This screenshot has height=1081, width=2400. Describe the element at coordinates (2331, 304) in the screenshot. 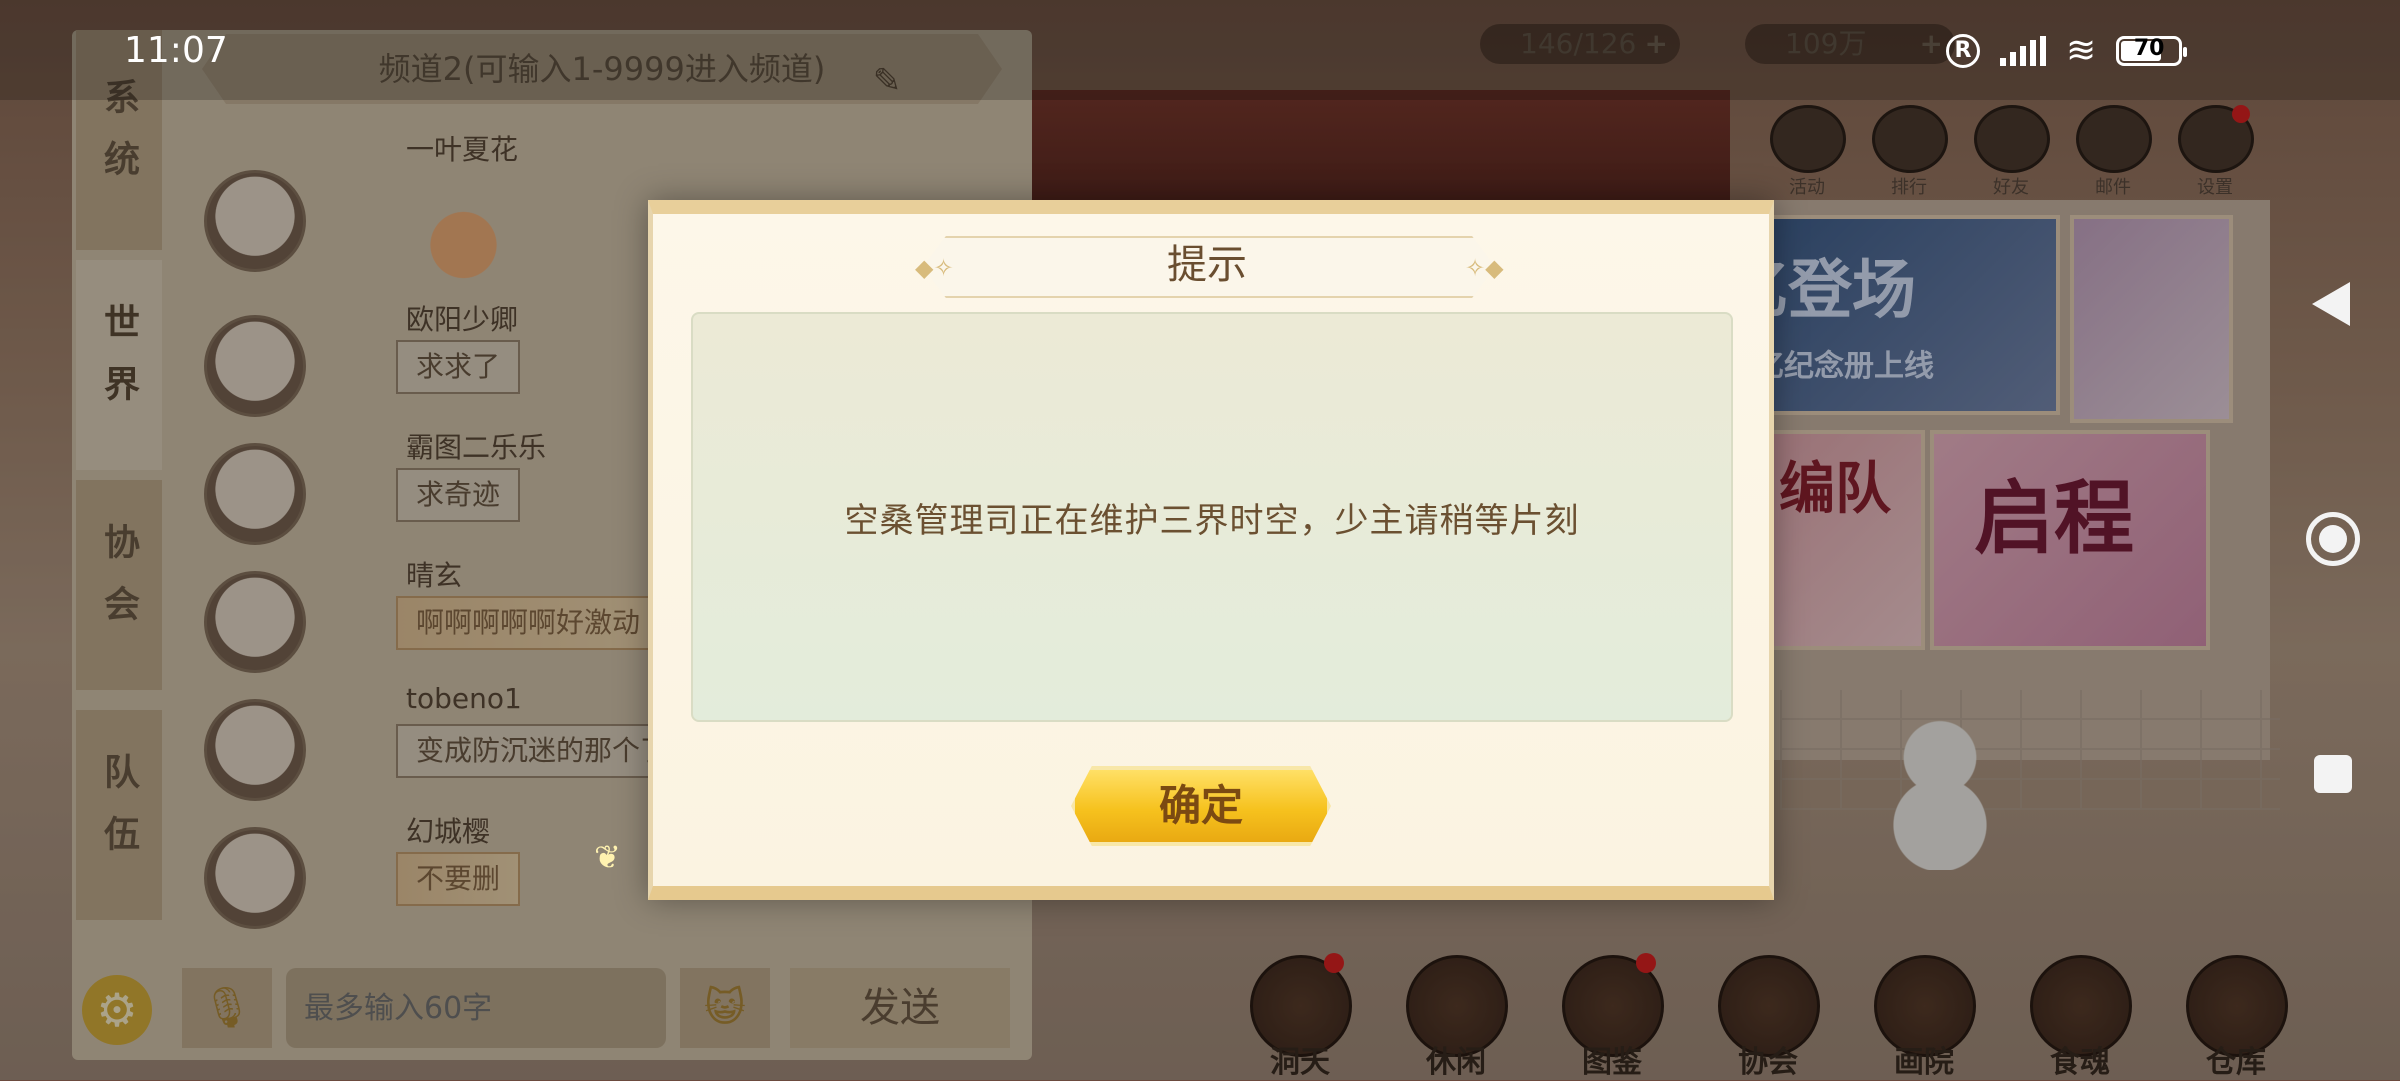

I see `back-nav-icon` at that location.